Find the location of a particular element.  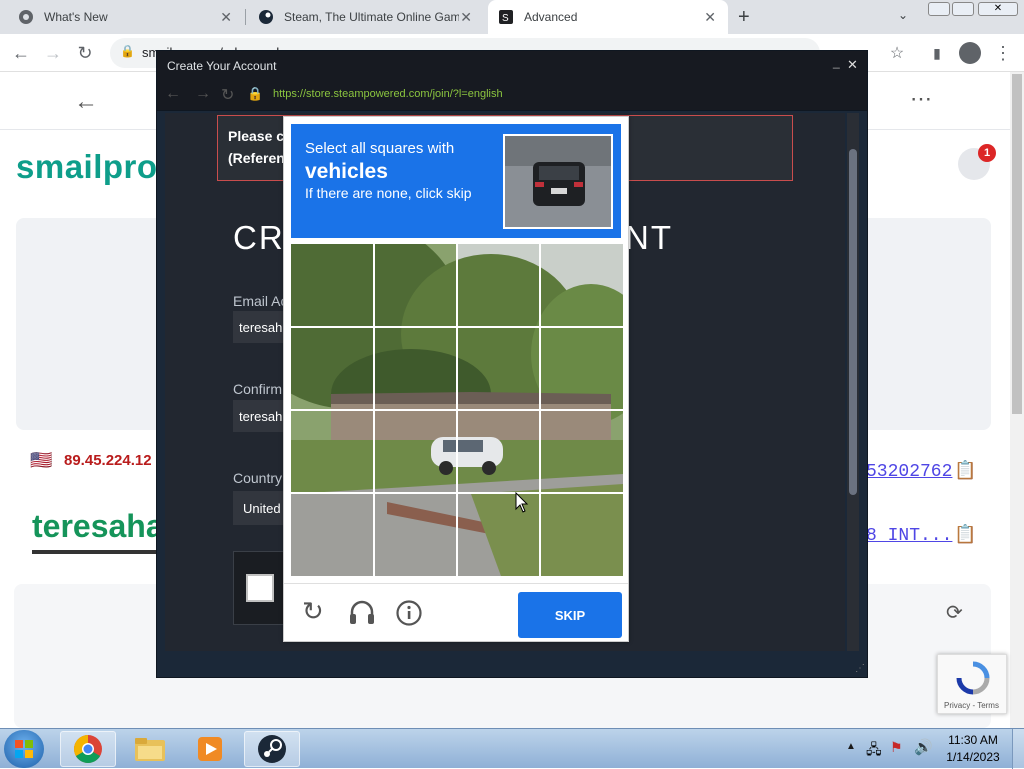

taskbar-steam is located at coordinates (272, 749).